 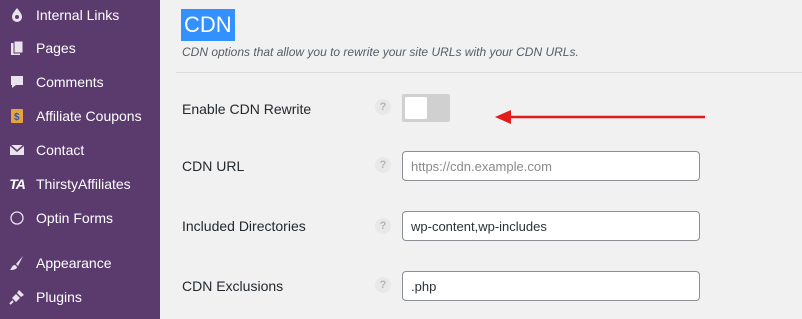 I want to click on sidebar-item-contact: Contact, so click(x=80, y=150).